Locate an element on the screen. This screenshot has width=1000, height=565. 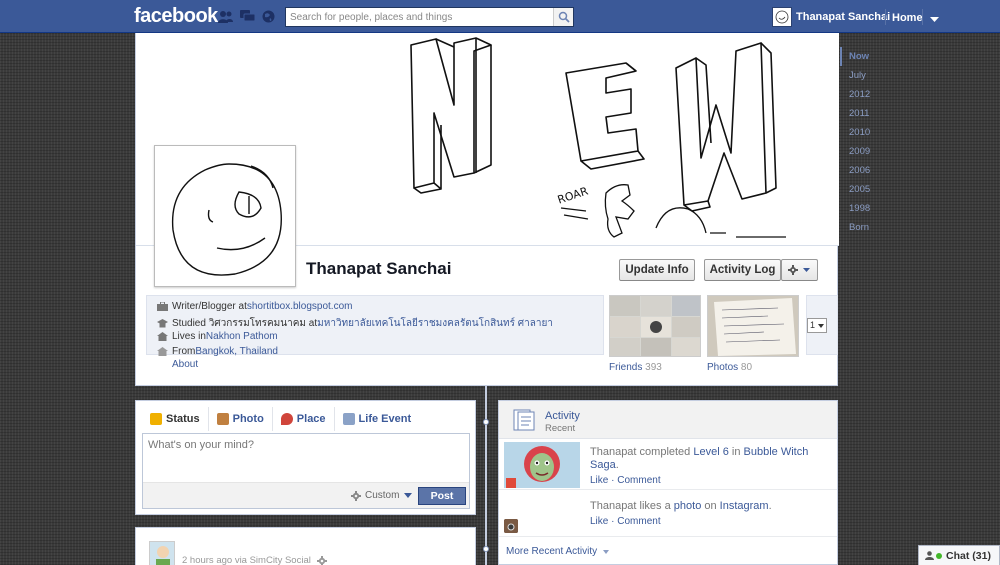
about-link: About is located at coordinates (185, 364).